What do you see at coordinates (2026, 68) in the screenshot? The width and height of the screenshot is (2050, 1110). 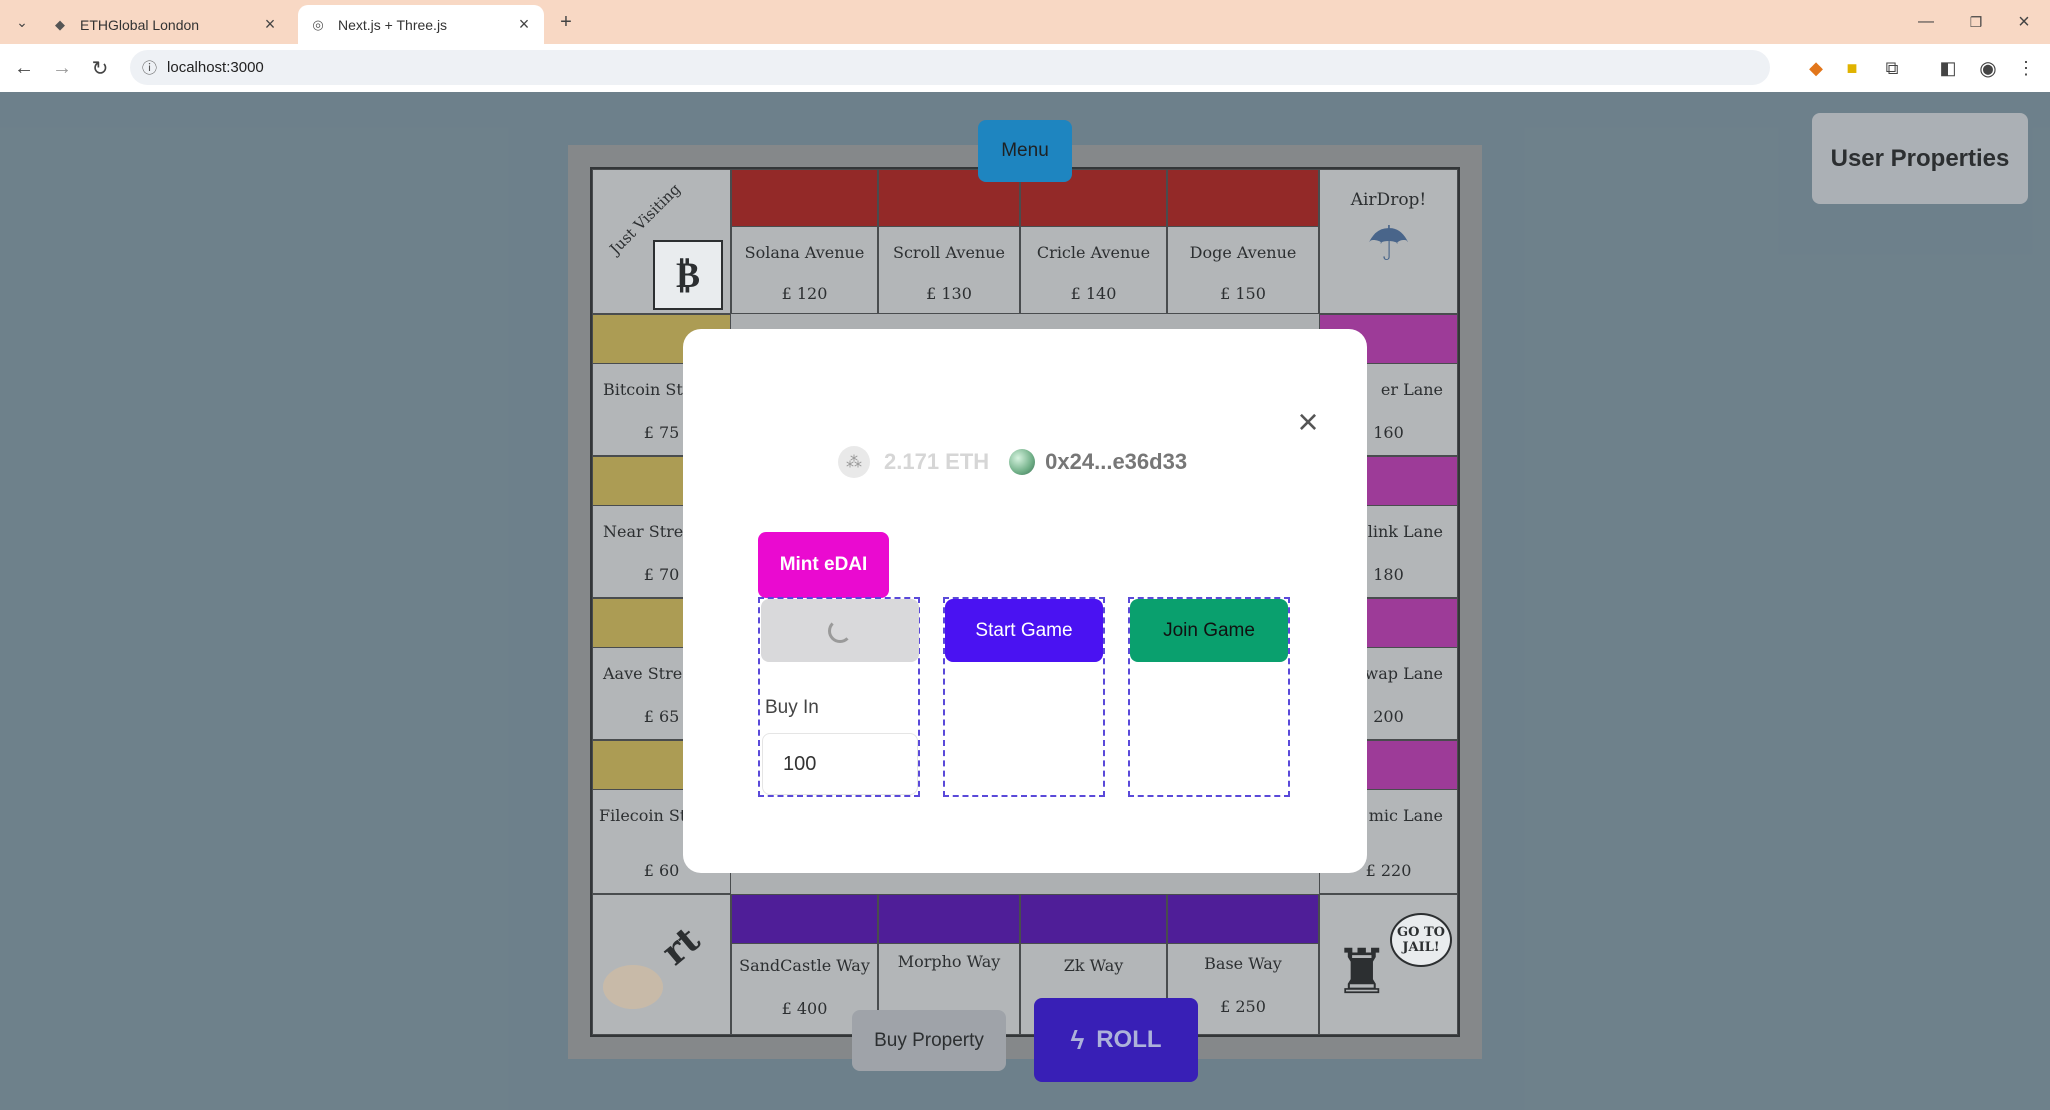 I see `browser-menu-icon: ⋮` at bounding box center [2026, 68].